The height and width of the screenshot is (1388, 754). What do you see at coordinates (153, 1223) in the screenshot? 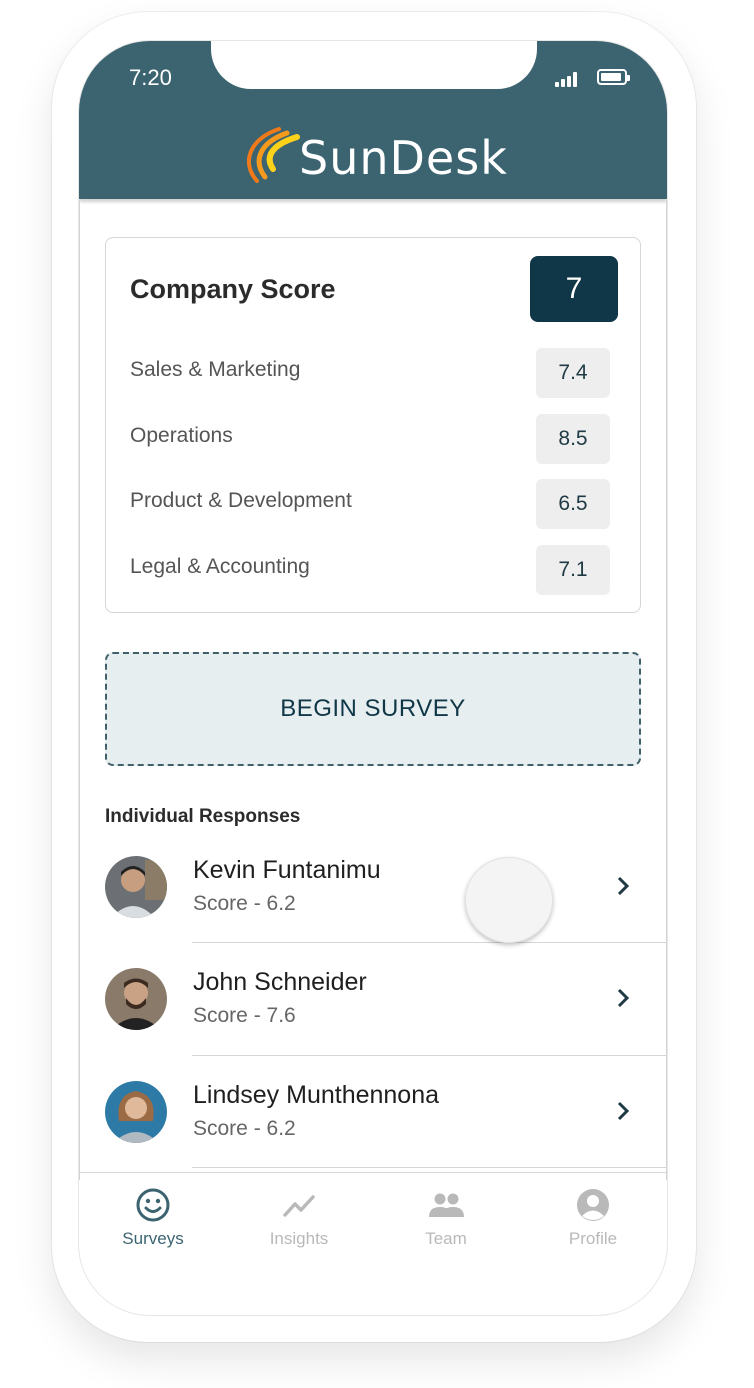
I see `tab-surveys: Surveys` at bounding box center [153, 1223].